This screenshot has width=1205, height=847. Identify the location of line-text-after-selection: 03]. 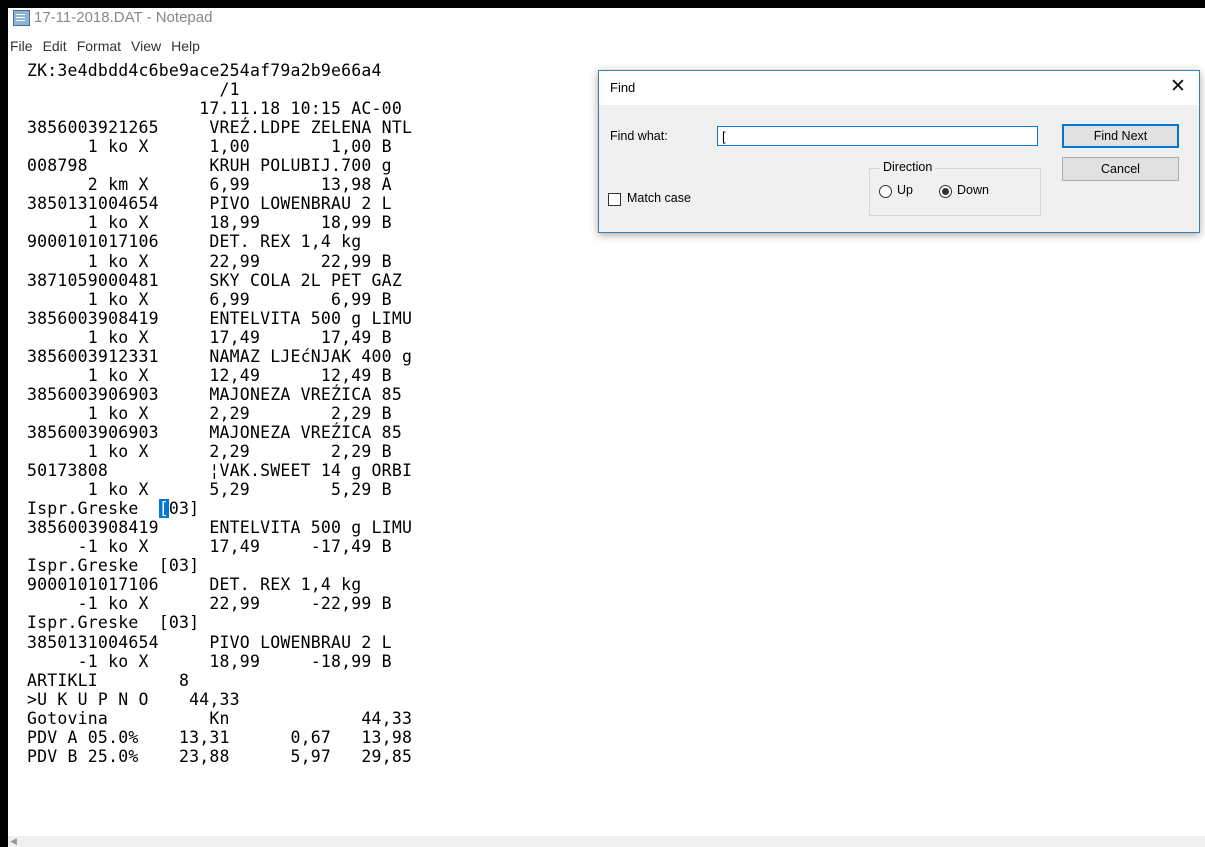
(184, 509).